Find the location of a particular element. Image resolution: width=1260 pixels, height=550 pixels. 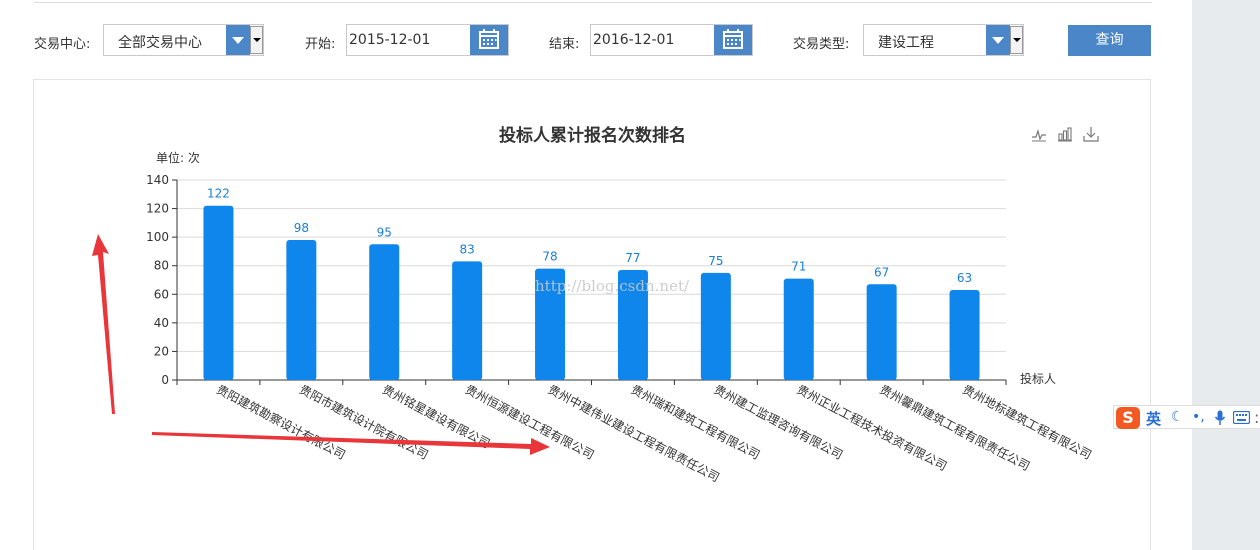

y-tick-label: 140 is located at coordinates (157, 180).